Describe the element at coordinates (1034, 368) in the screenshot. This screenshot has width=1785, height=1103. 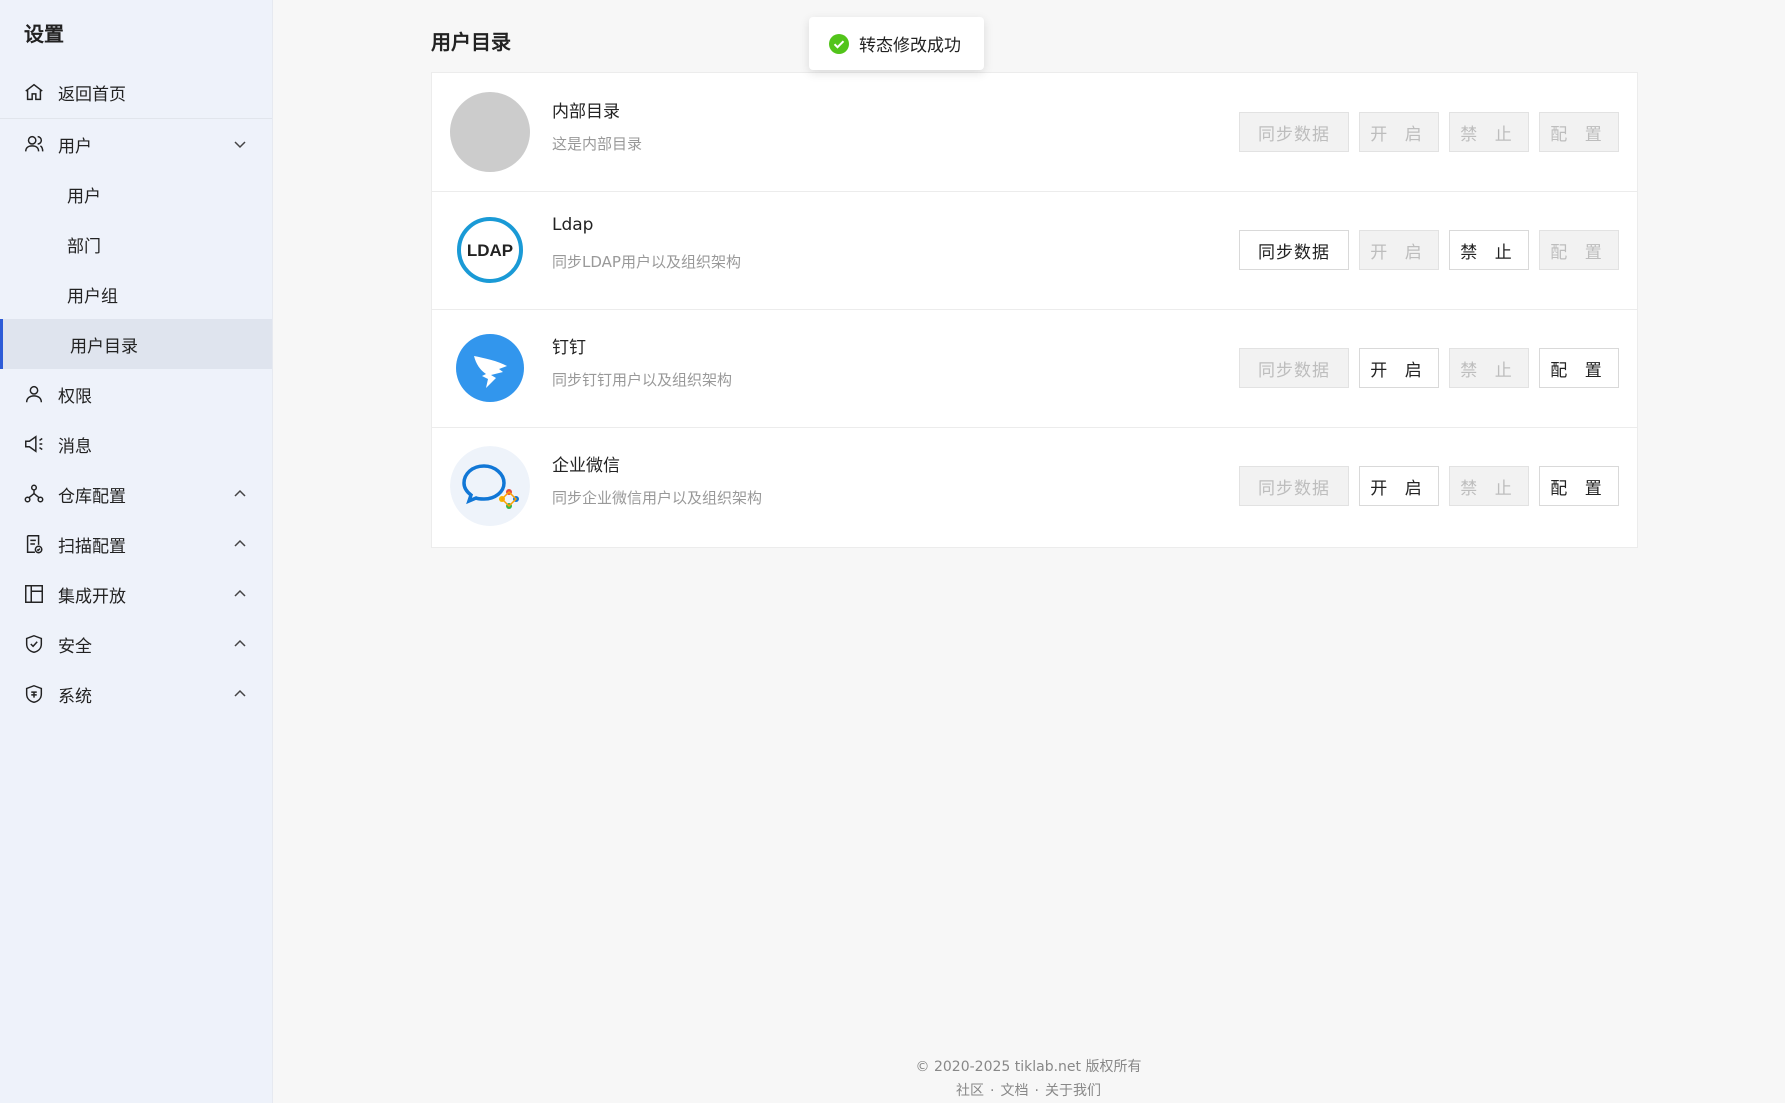
I see `list-item: 钉钉 同步钉钉用户以及组织架构 同步数据 开 启 禁 止 配 置` at that location.